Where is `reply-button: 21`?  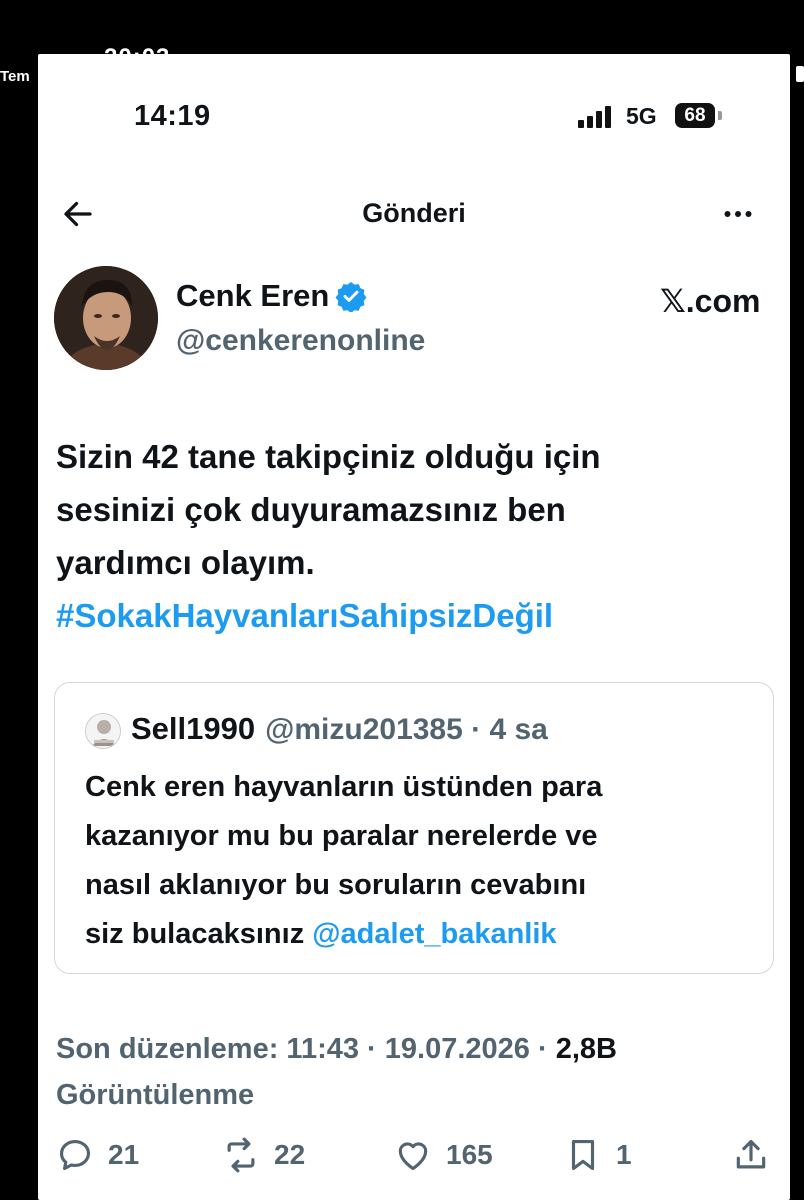 reply-button: 21 is located at coordinates (97, 1155).